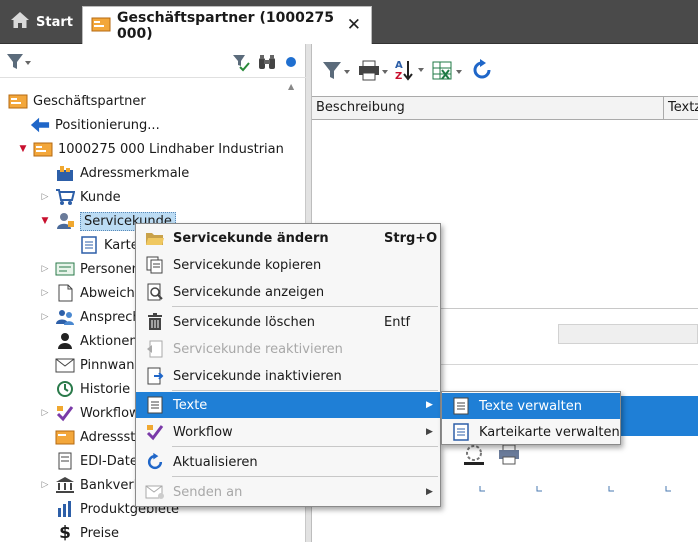  What do you see at coordinates (288, 265) in the screenshot?
I see `menu-item-servicekunde-kopieren: Servicekunde kopieren` at bounding box center [288, 265].